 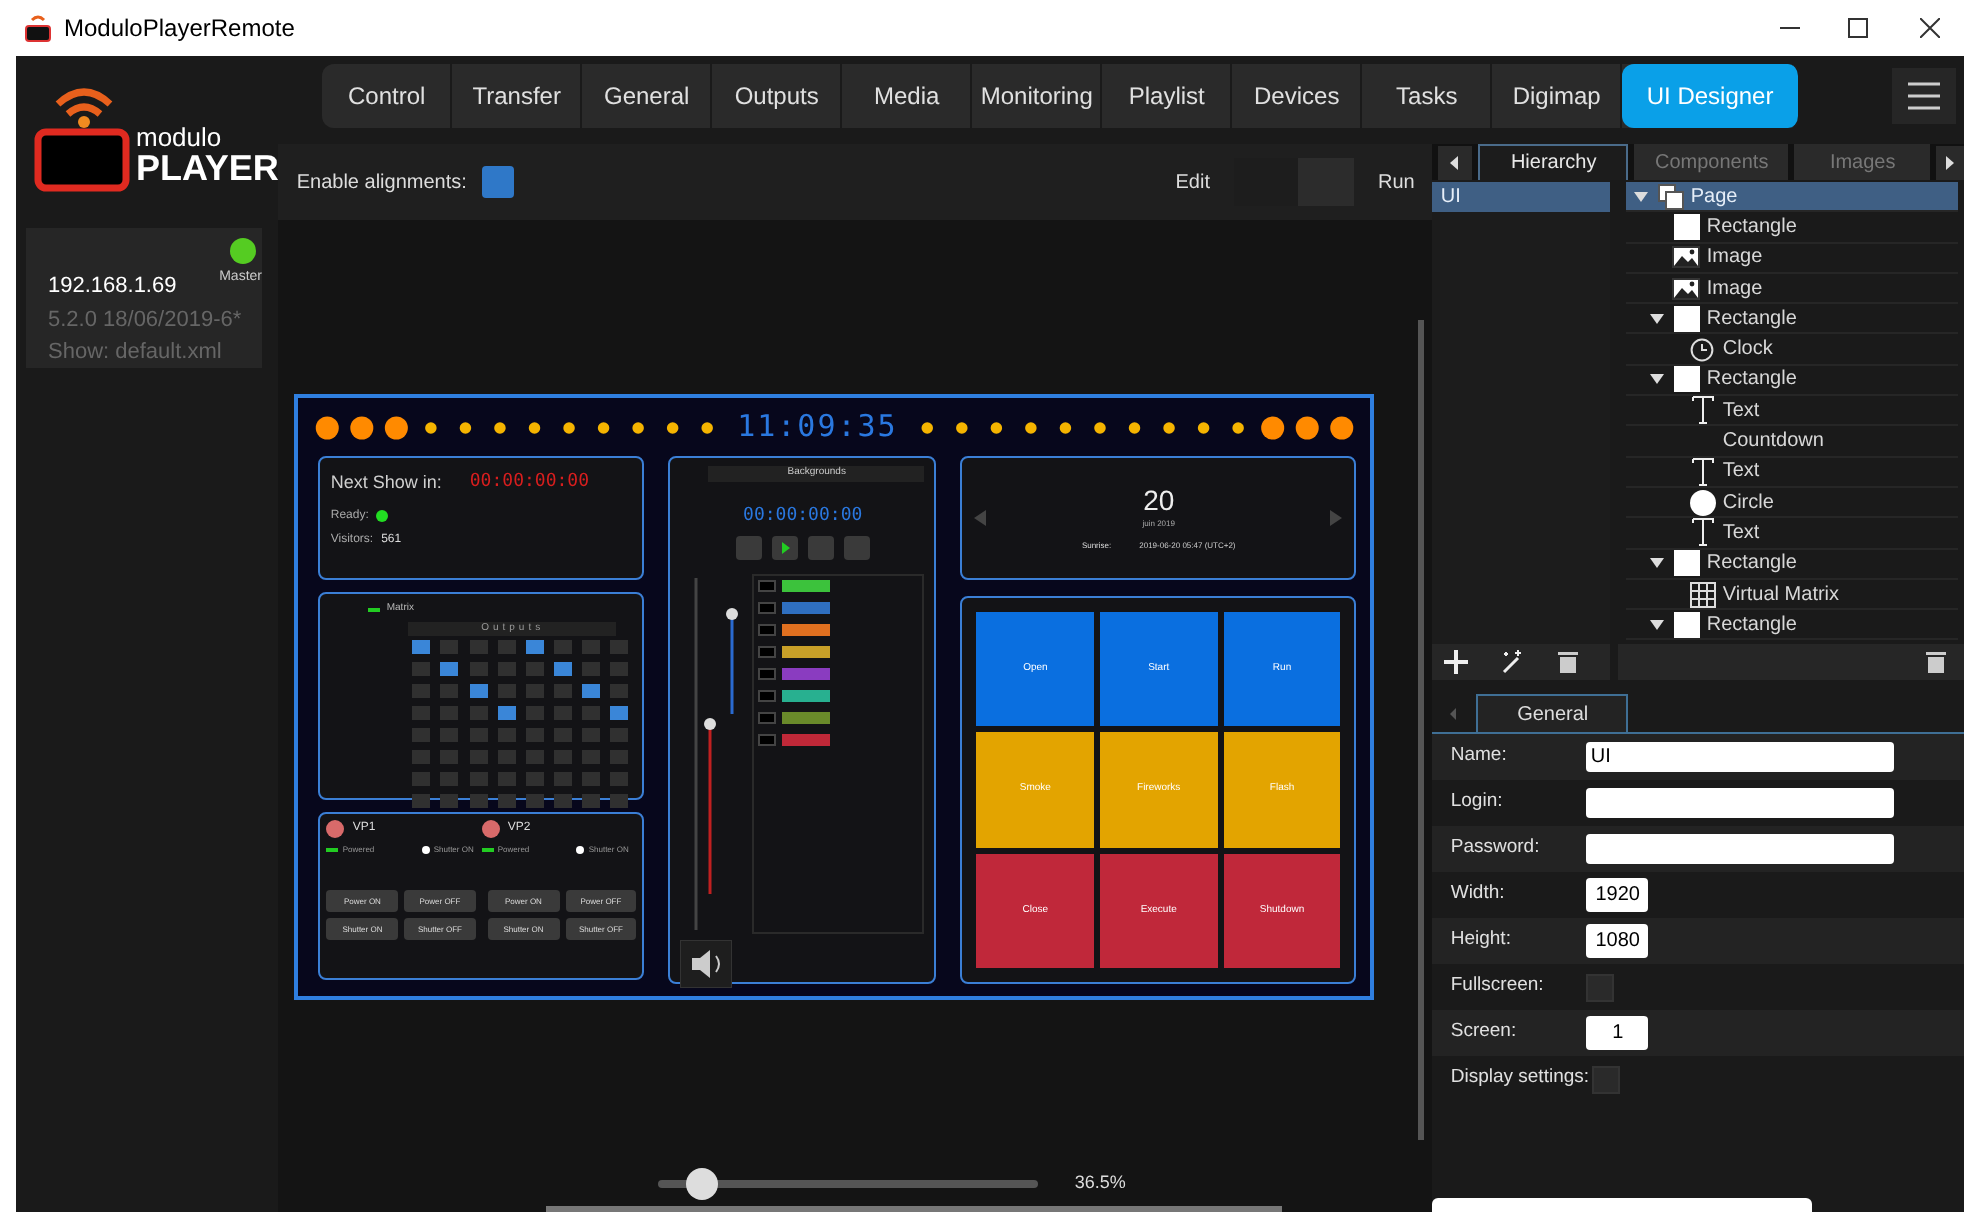 I want to click on zoom-slider, so click(x=848, y=1184).